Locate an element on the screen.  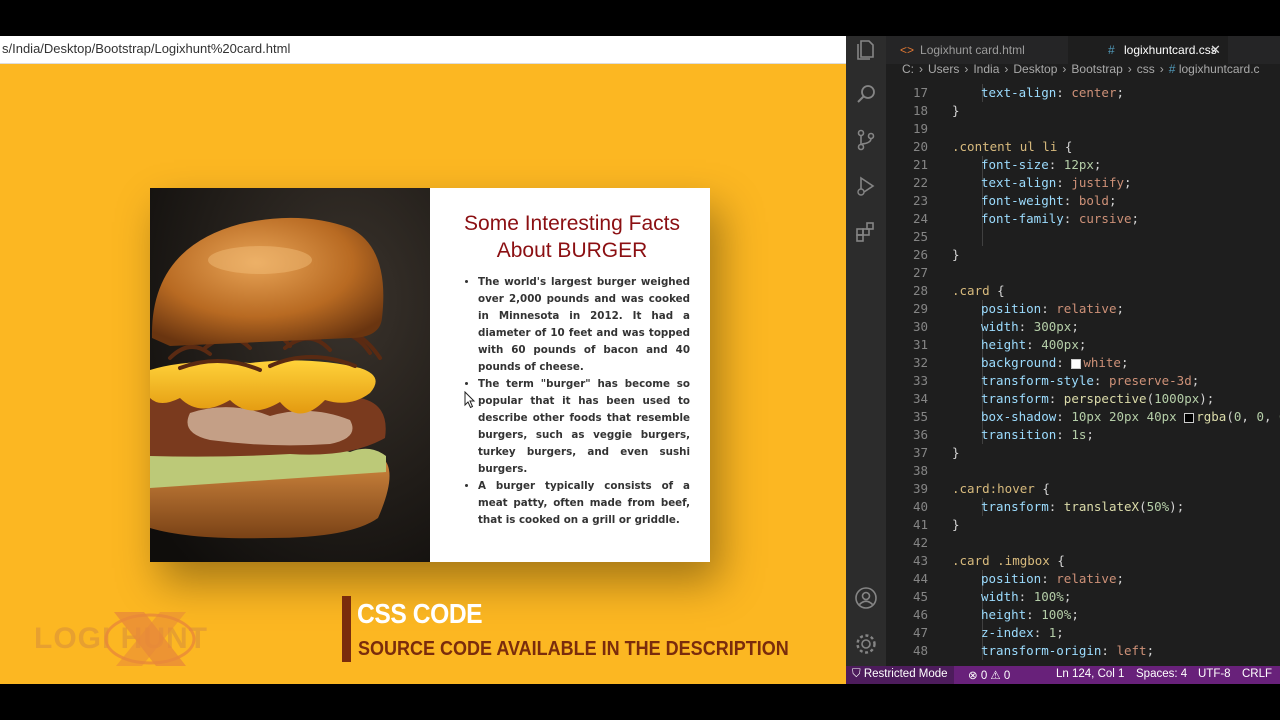
code-line: 44 position: relative; is located at coordinates (1083, 579).